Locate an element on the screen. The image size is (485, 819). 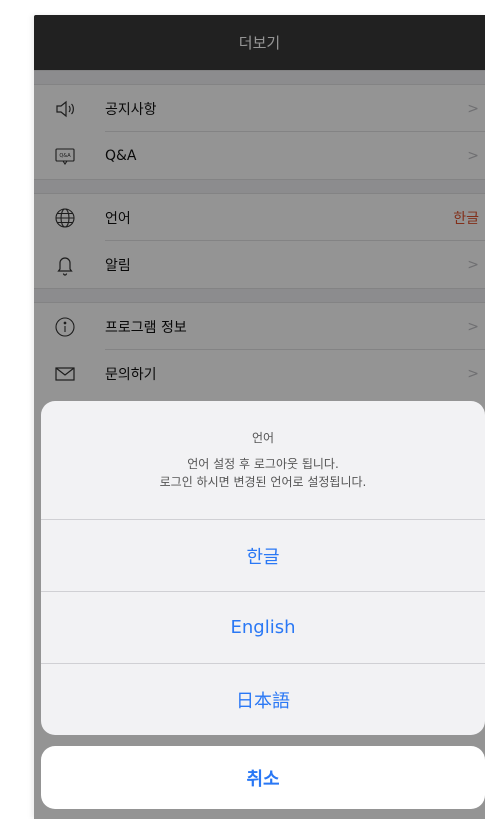
language-option-korean: 한글 is located at coordinates (263, 556).